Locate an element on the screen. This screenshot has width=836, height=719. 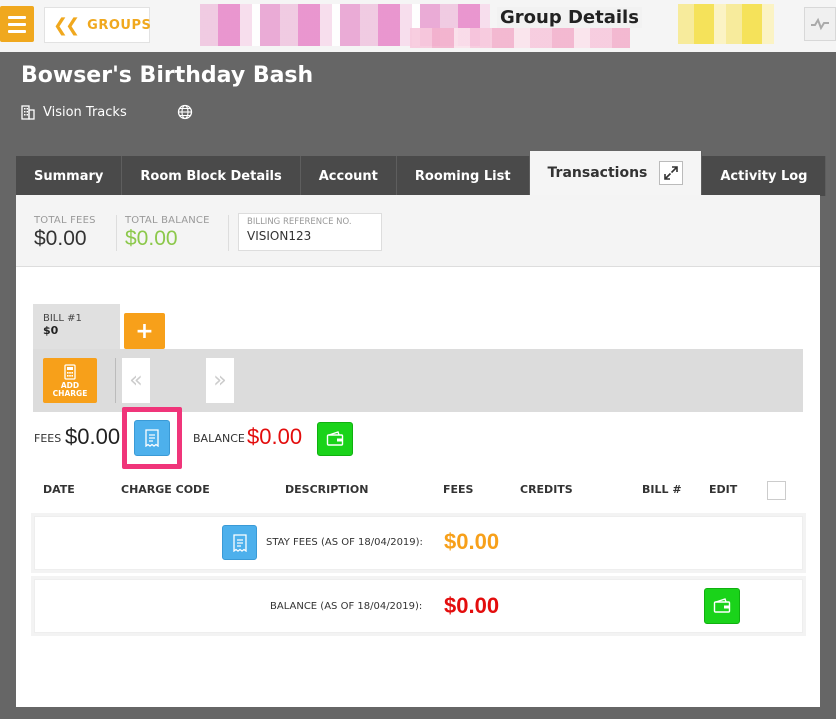
group-name: Bowser's Birthday Bash is located at coordinates (167, 75).